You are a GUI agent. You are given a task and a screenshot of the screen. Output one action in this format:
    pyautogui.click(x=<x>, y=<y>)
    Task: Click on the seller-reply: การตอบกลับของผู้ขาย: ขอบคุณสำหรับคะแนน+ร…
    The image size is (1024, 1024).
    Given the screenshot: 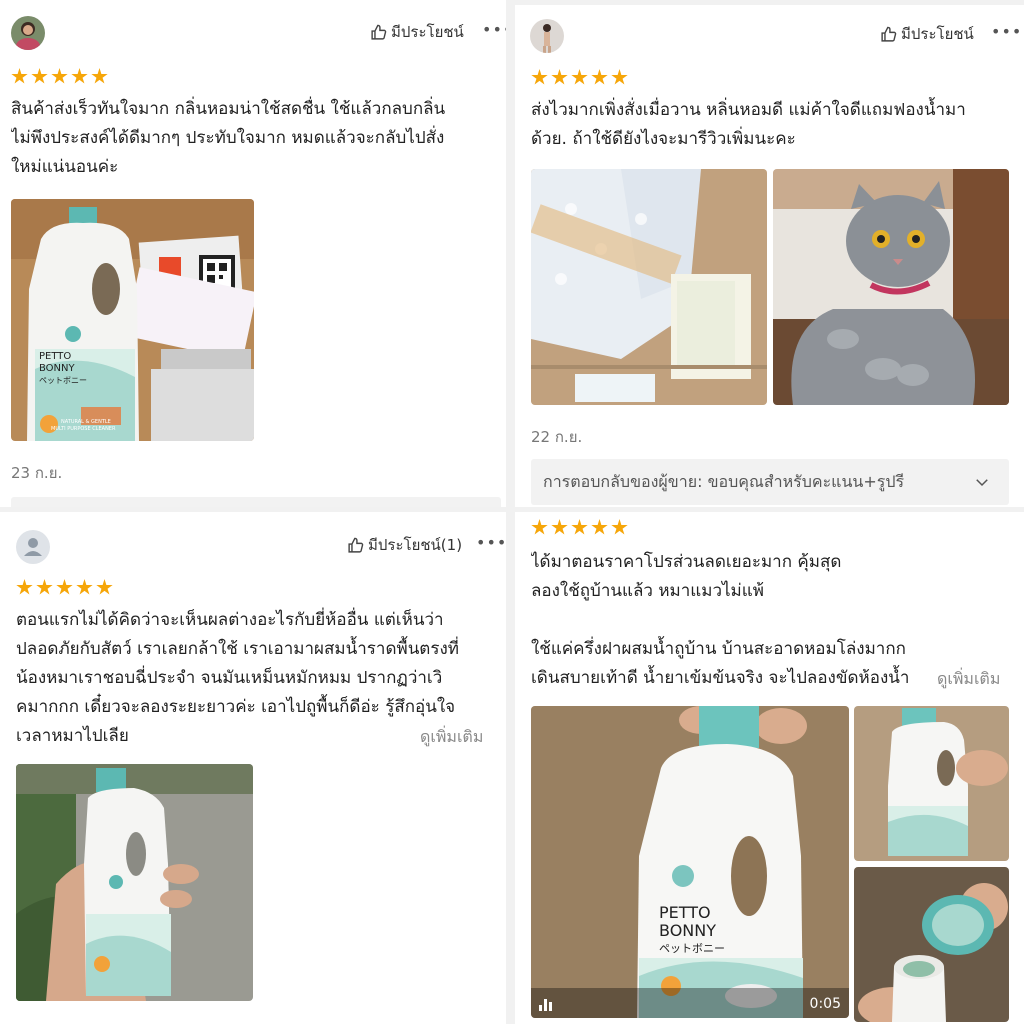 What is the action you would take?
    pyautogui.click(x=770, y=482)
    